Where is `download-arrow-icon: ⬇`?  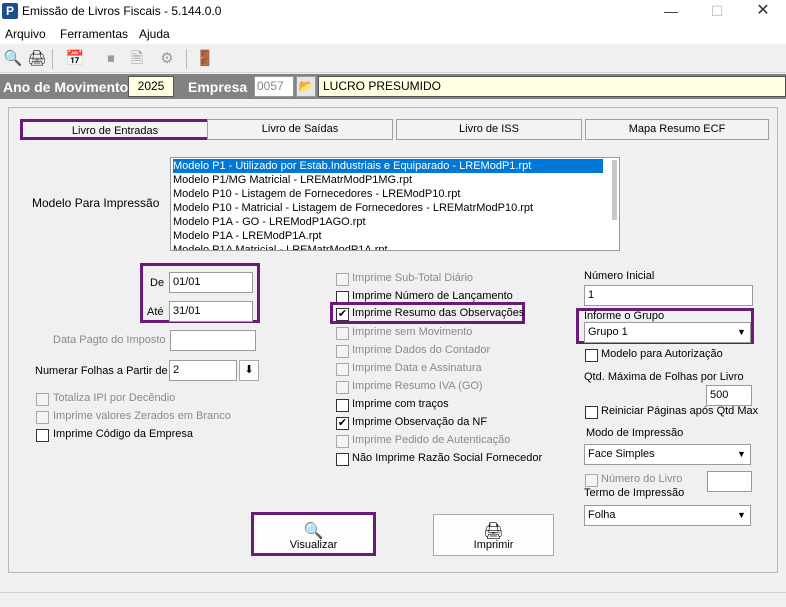
download-arrow-icon: ⬇ is located at coordinates (249, 370).